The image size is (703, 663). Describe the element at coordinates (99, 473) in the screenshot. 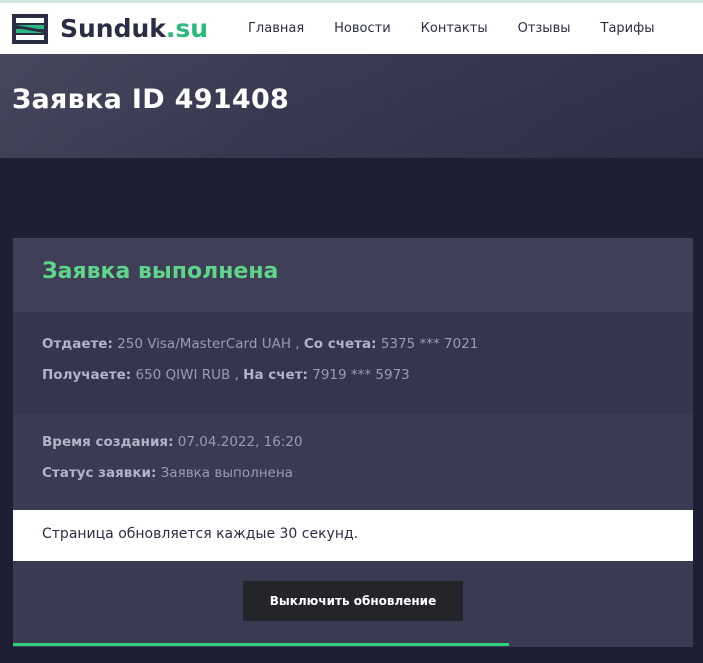

I see `status-label: Статус заявки:` at that location.